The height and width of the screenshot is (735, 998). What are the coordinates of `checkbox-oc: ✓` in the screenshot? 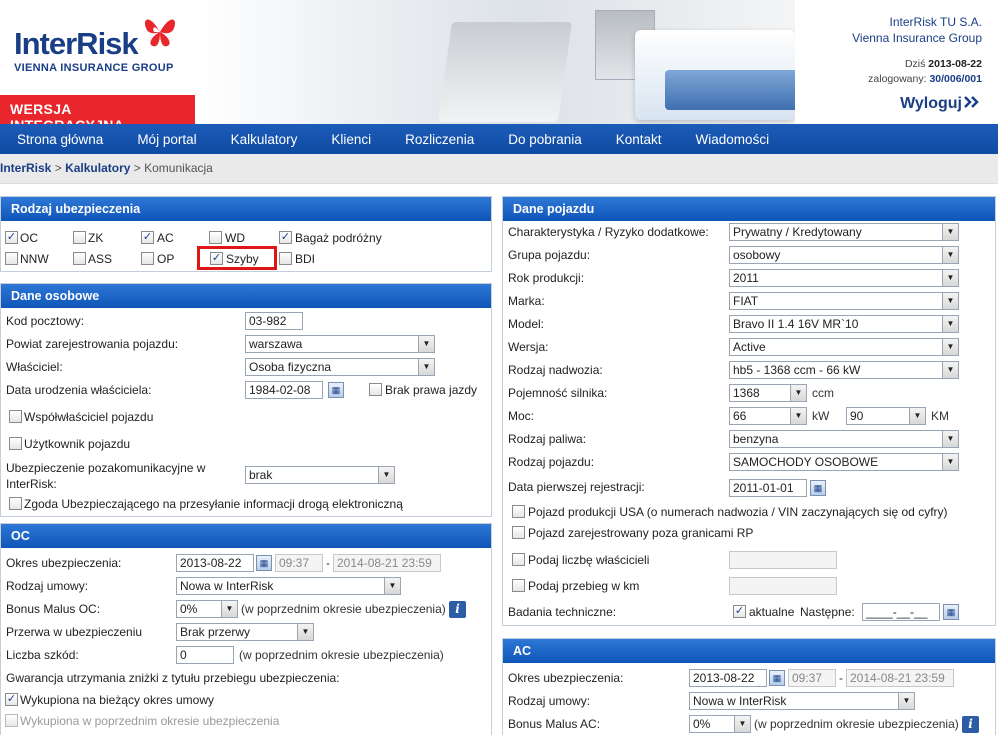 It's located at (11, 237).